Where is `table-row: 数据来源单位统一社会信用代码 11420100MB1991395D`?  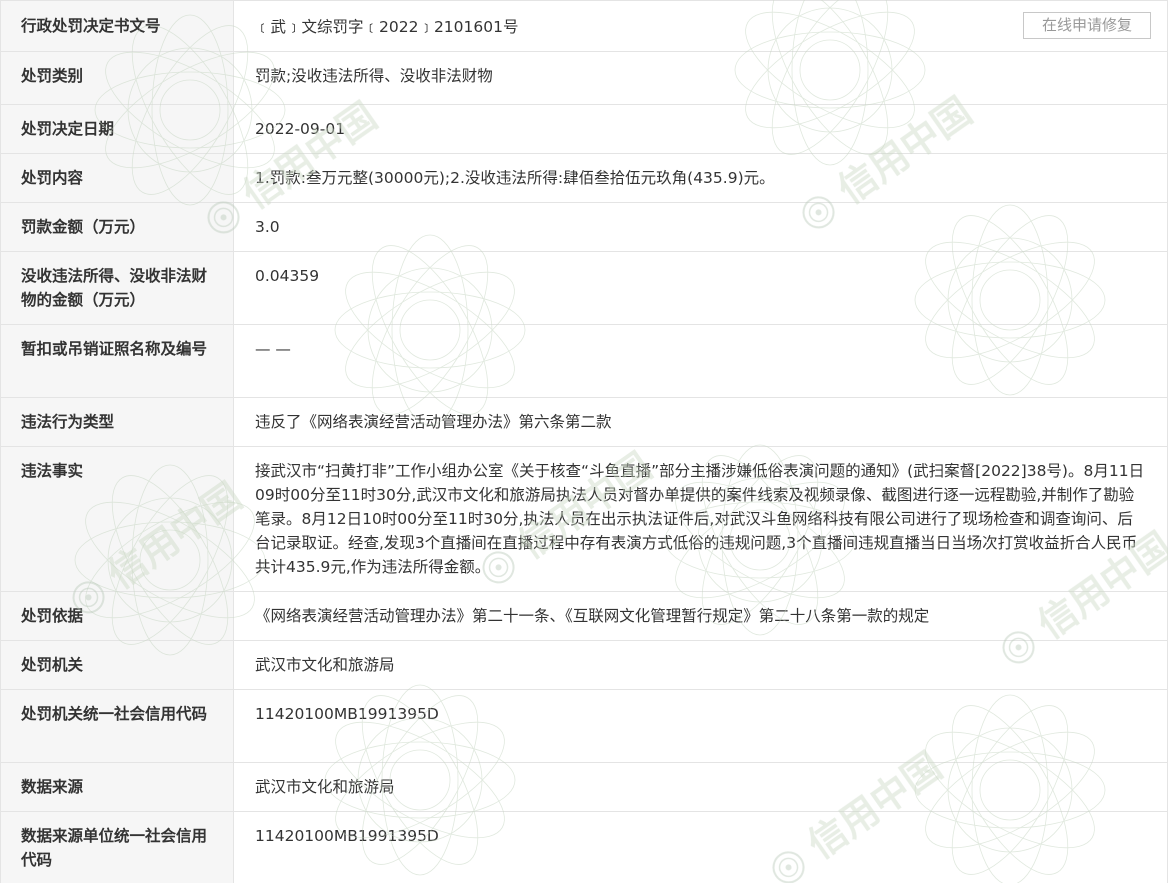
table-row: 数据来源单位统一社会信用代码 11420100MB1991395D is located at coordinates (584, 847).